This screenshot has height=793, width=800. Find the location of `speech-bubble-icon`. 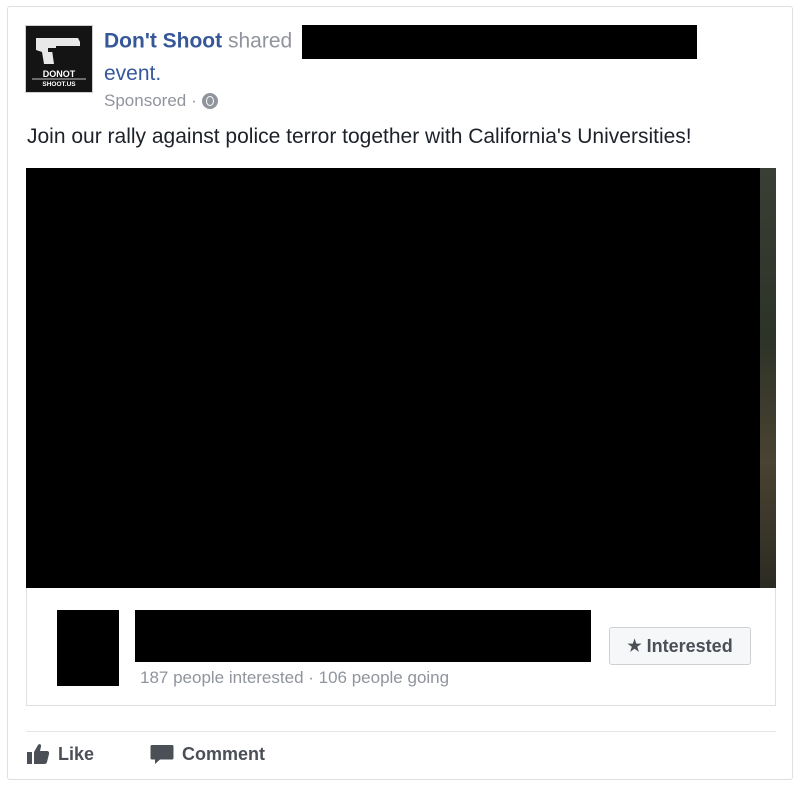

speech-bubble-icon is located at coordinates (162, 754).